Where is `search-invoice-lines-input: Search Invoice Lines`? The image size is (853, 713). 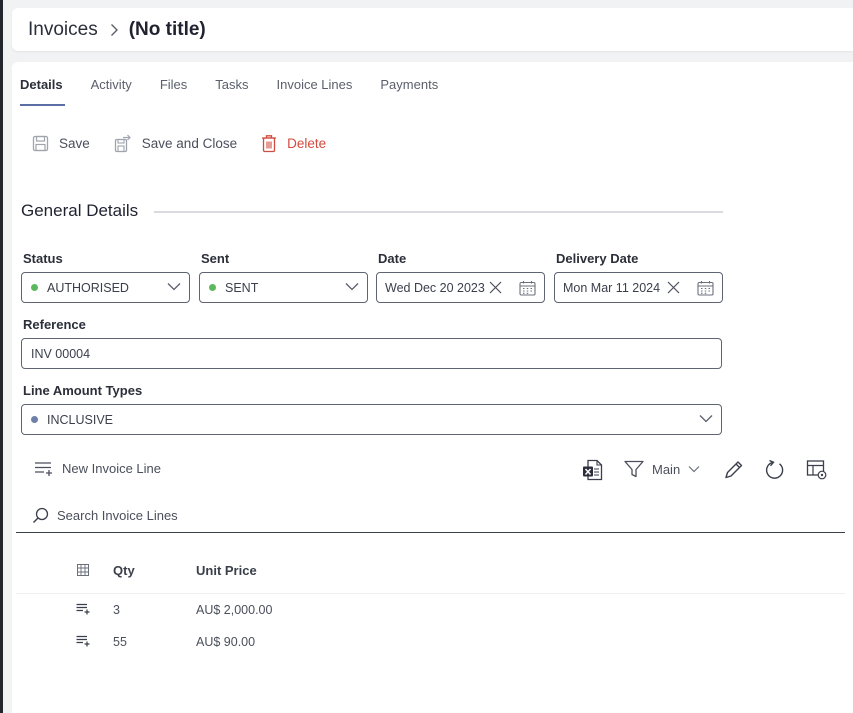 search-invoice-lines-input: Search Invoice Lines is located at coordinates (105, 515).